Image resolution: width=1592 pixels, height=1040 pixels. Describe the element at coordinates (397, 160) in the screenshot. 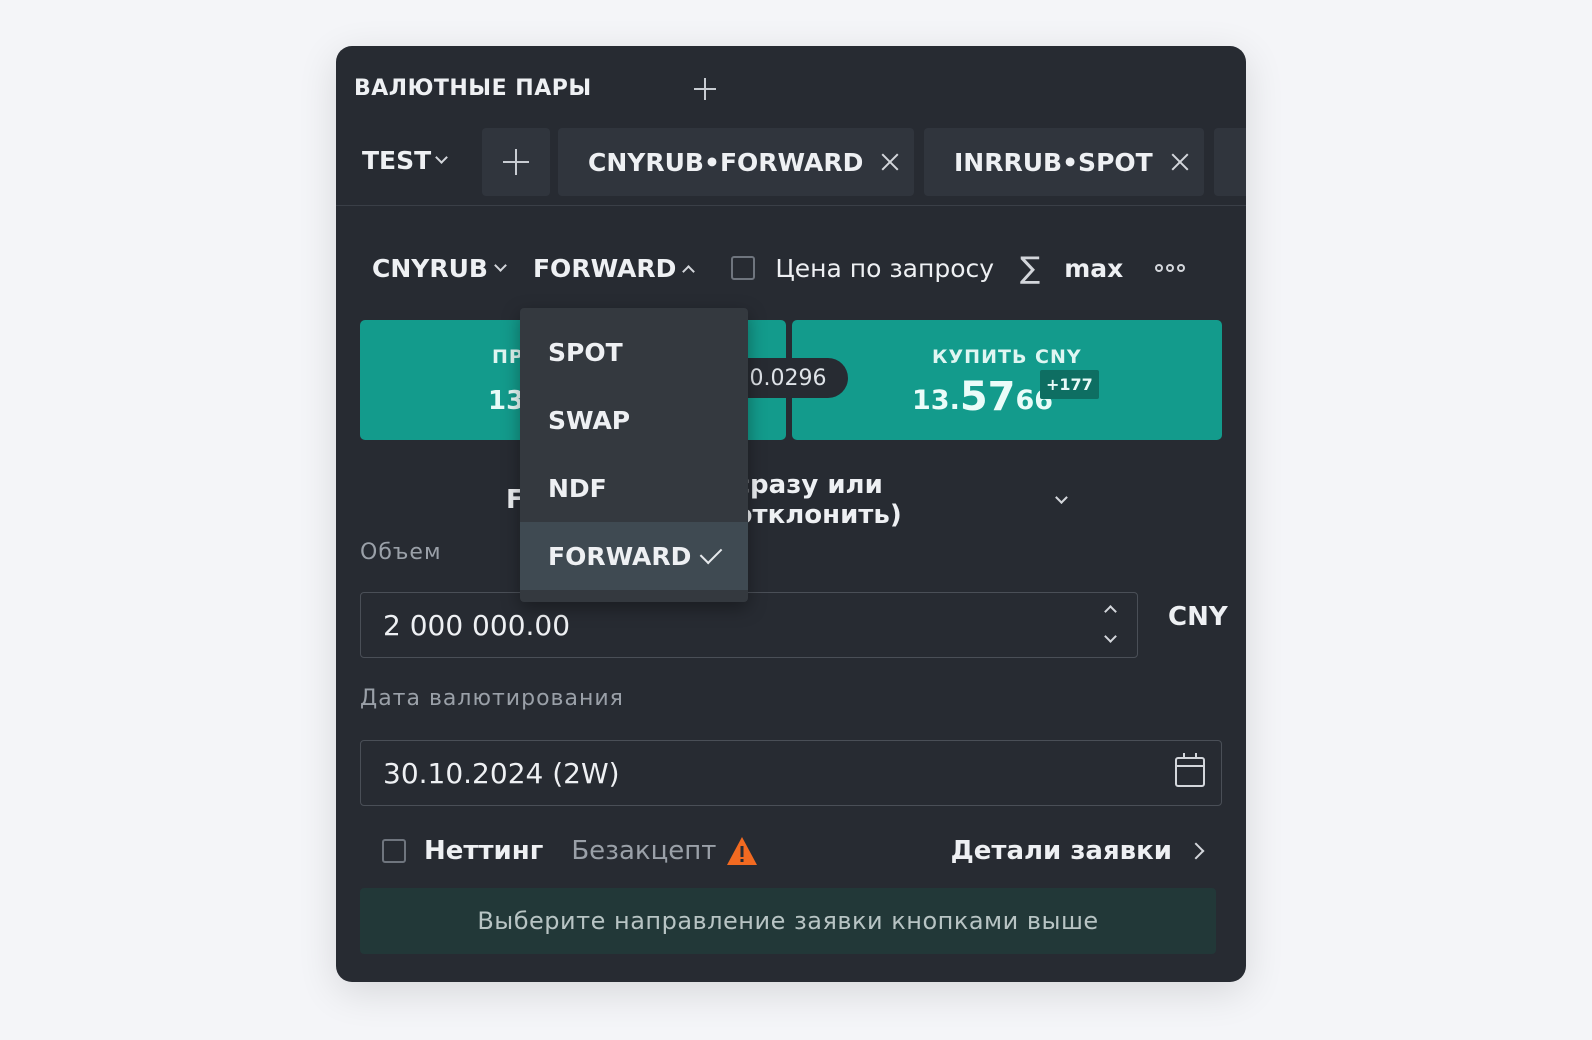

I see `tab-group-label: TEST` at that location.